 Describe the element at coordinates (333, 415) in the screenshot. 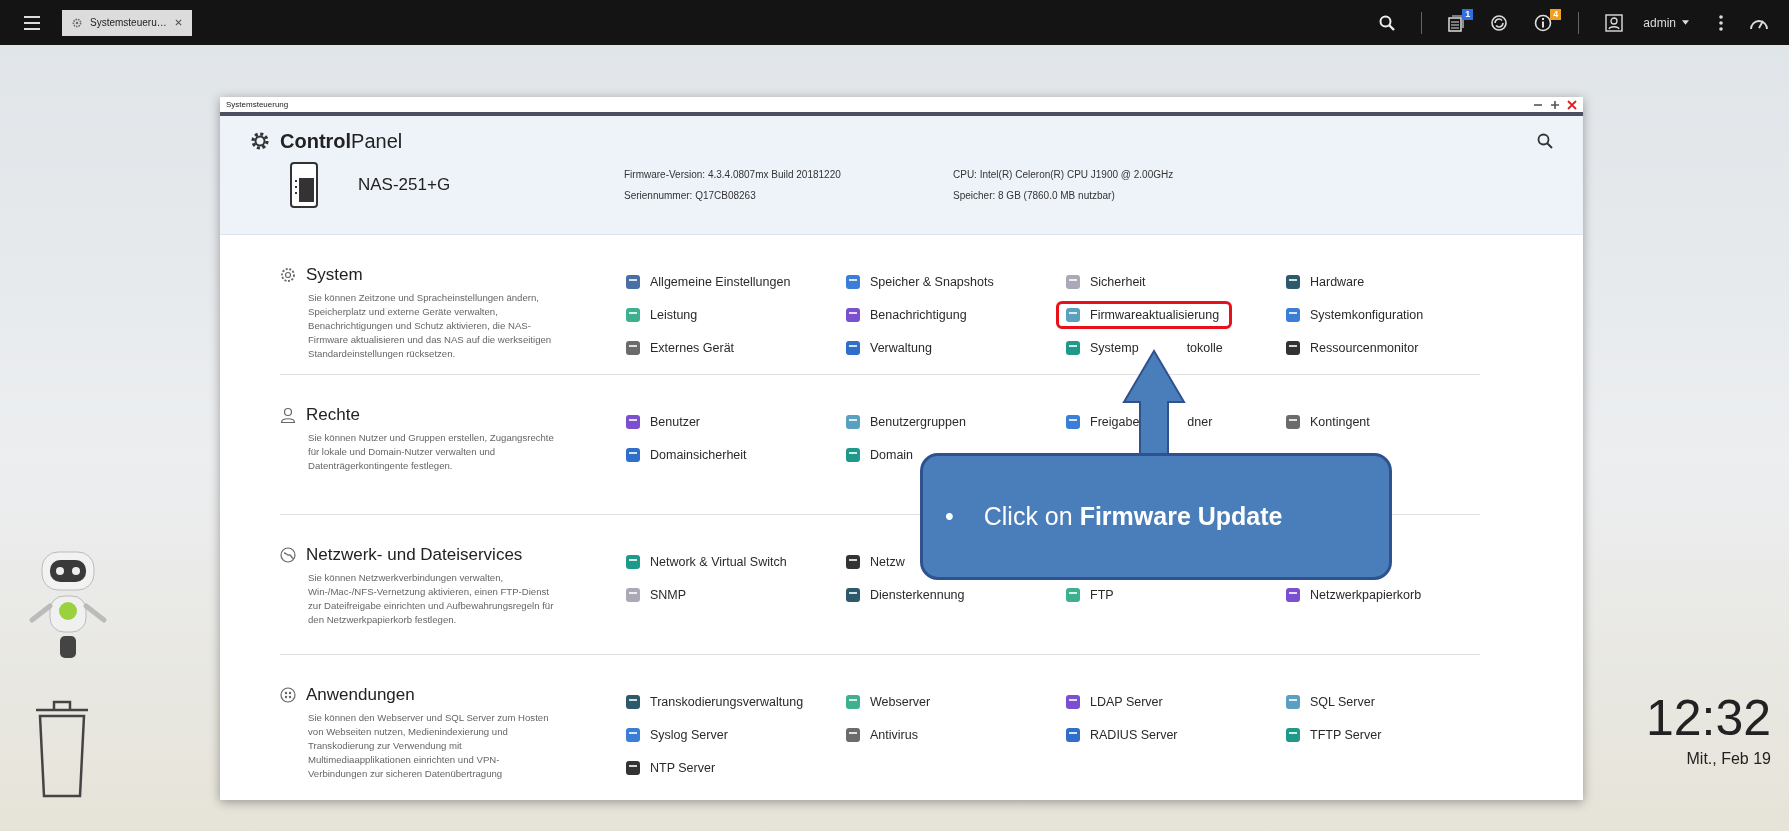

I see `section-title: Rechte` at that location.